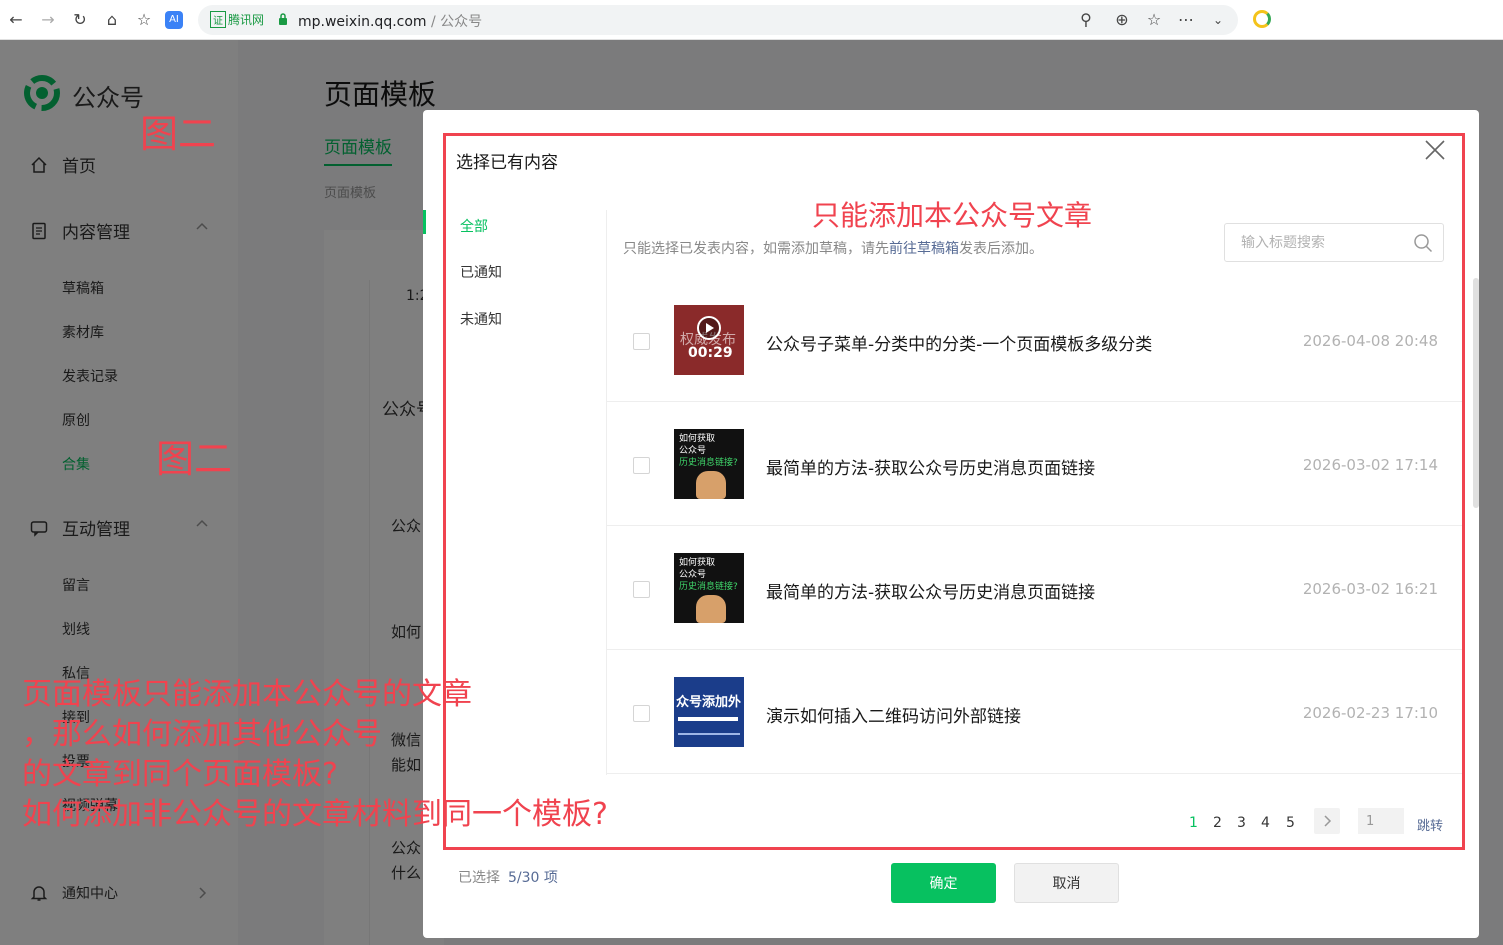 The width and height of the screenshot is (1503, 945). What do you see at coordinates (1423, 243) in the screenshot?
I see `search-icon` at bounding box center [1423, 243].